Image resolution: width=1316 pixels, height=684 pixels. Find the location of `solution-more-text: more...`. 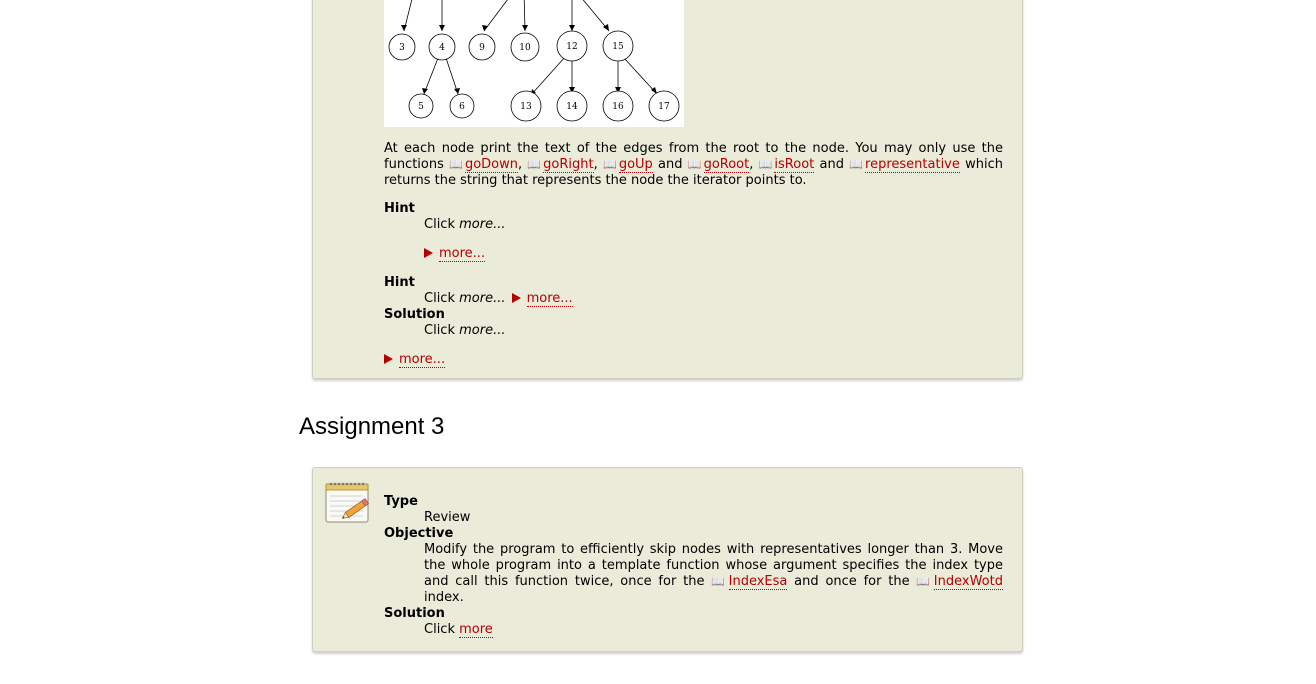

solution-more-text: more... is located at coordinates (482, 330).